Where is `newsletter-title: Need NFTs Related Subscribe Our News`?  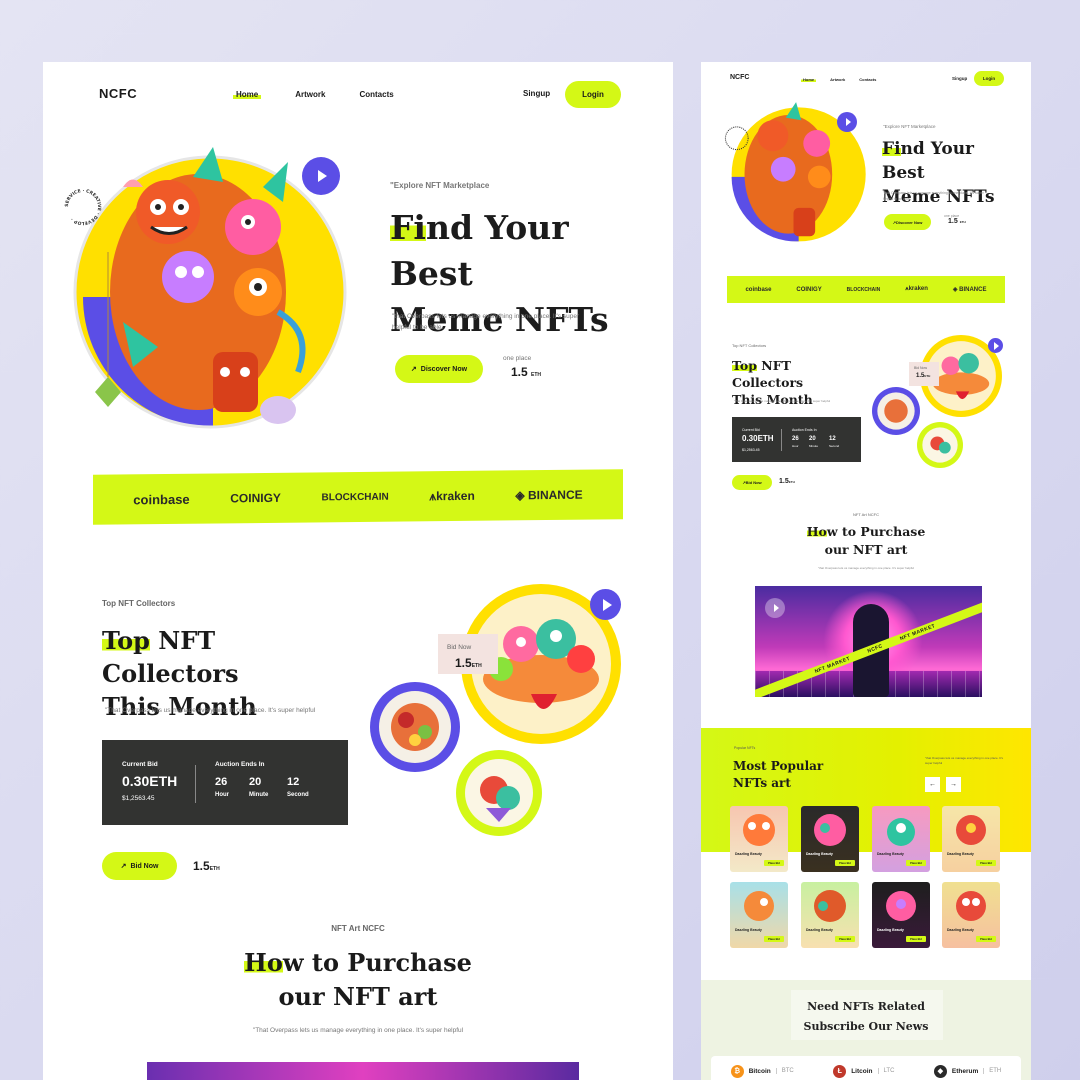
newsletter-title: Need NFTs Related Subscribe Our News is located at coordinates (866, 1017).